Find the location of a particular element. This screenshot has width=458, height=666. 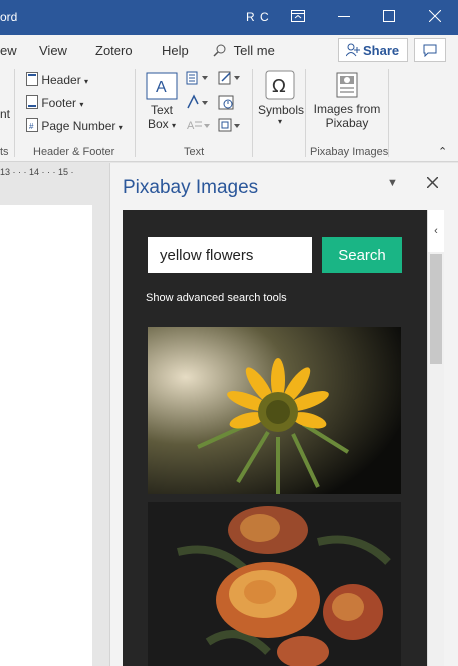

page-number-button: # Page Number ▾ is located at coordinates (74, 125).